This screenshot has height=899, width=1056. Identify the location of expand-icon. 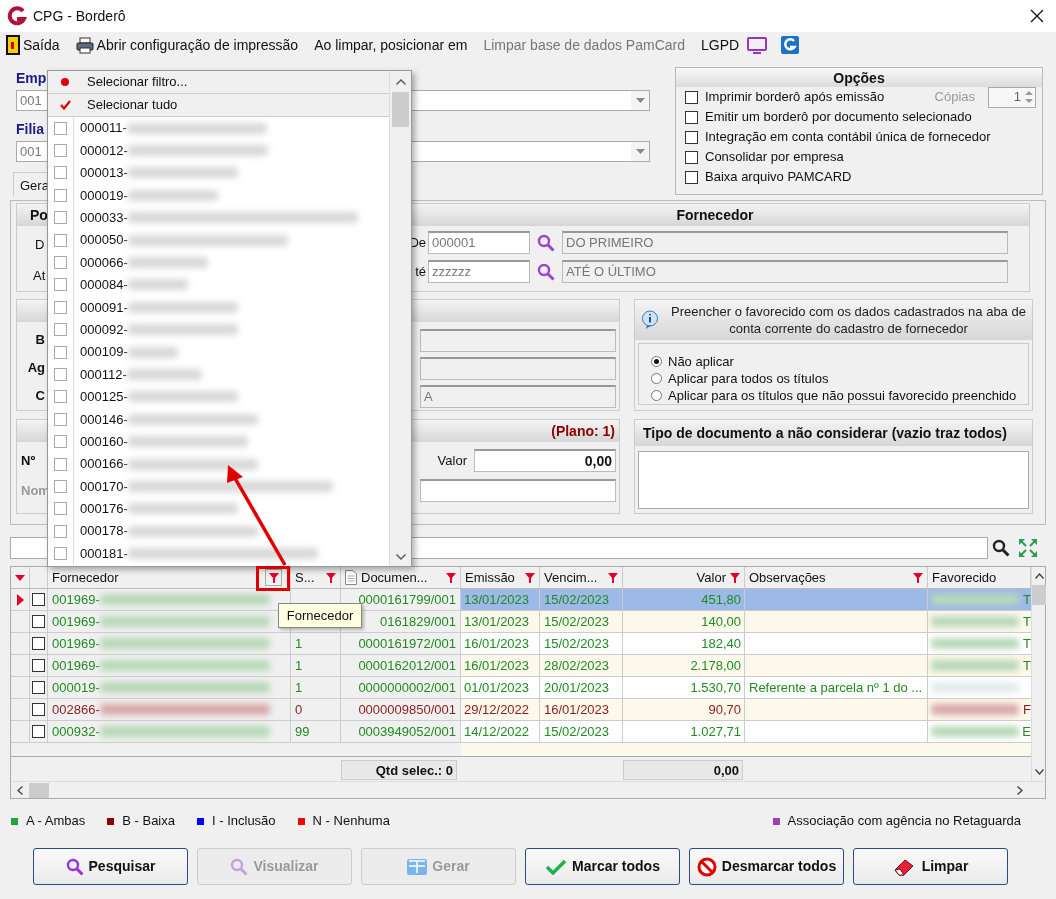
(1028, 548).